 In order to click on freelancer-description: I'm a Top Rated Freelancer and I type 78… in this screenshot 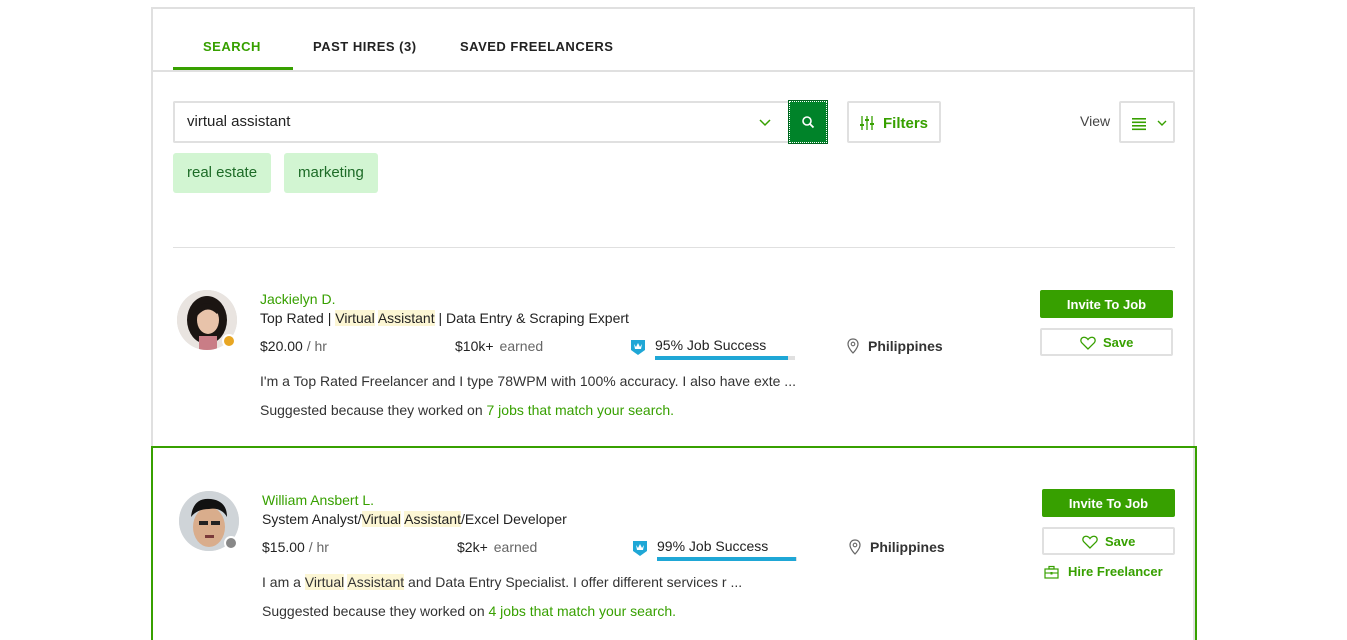, I will do `click(528, 381)`.